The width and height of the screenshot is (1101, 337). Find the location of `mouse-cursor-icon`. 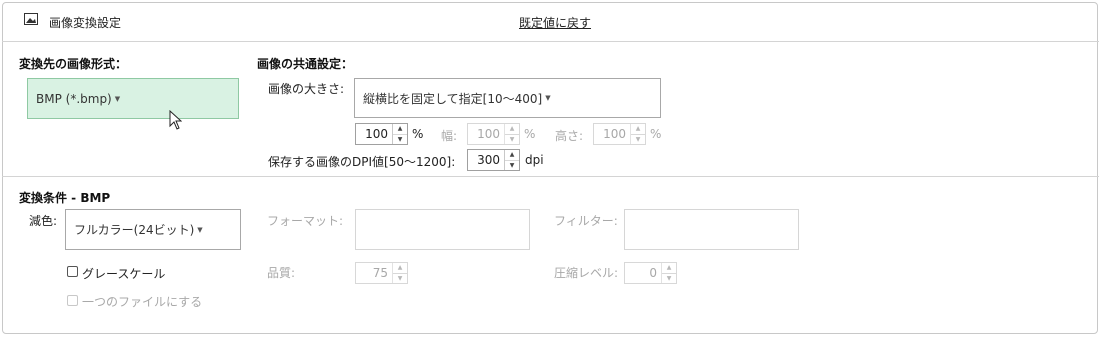

mouse-cursor-icon is located at coordinates (176, 121).